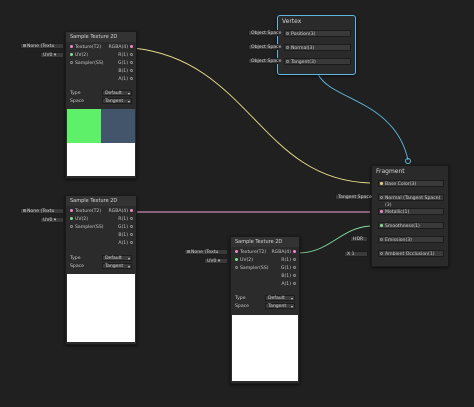 The height and width of the screenshot is (407, 474). Describe the element at coordinates (52, 220) in the screenshot. I see `uv-chip-2: UV0 ▾` at that location.